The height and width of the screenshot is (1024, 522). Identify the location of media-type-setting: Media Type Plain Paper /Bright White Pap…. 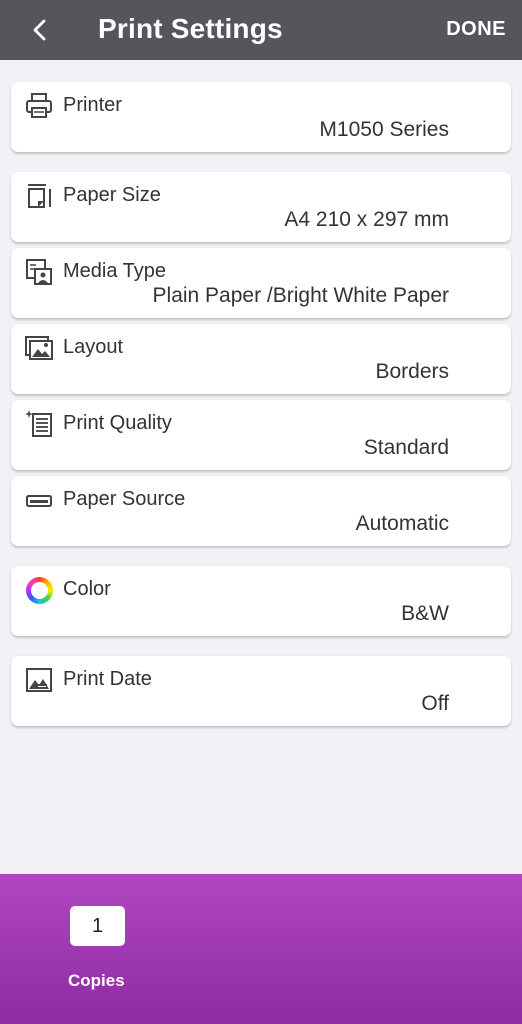
(261, 283).